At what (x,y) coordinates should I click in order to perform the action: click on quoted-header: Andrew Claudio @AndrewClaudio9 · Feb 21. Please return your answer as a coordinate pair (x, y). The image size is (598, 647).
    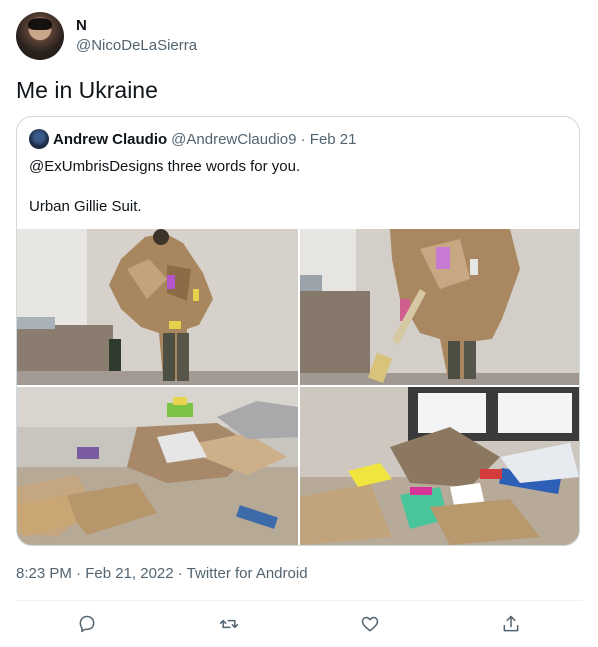
    Looking at the image, I should click on (193, 139).